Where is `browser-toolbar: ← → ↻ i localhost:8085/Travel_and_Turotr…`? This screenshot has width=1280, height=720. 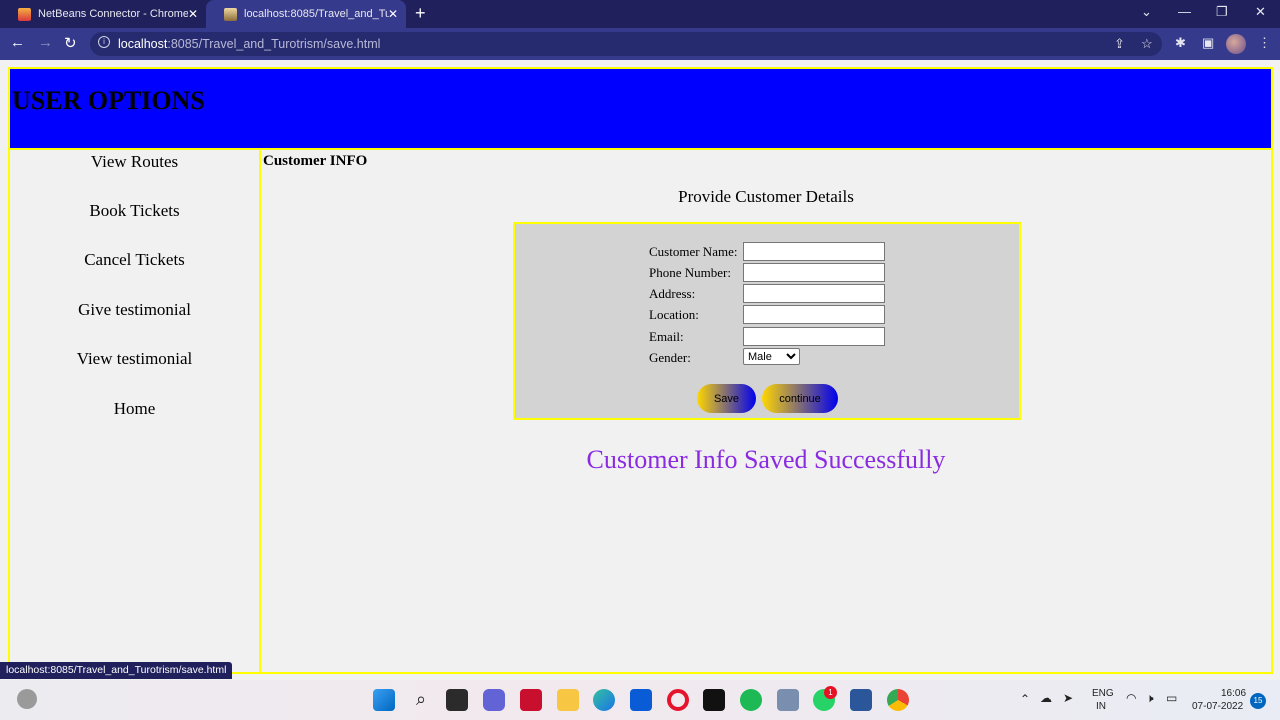 browser-toolbar: ← → ↻ i localhost:8085/Travel_and_Turotr… is located at coordinates (640, 44).